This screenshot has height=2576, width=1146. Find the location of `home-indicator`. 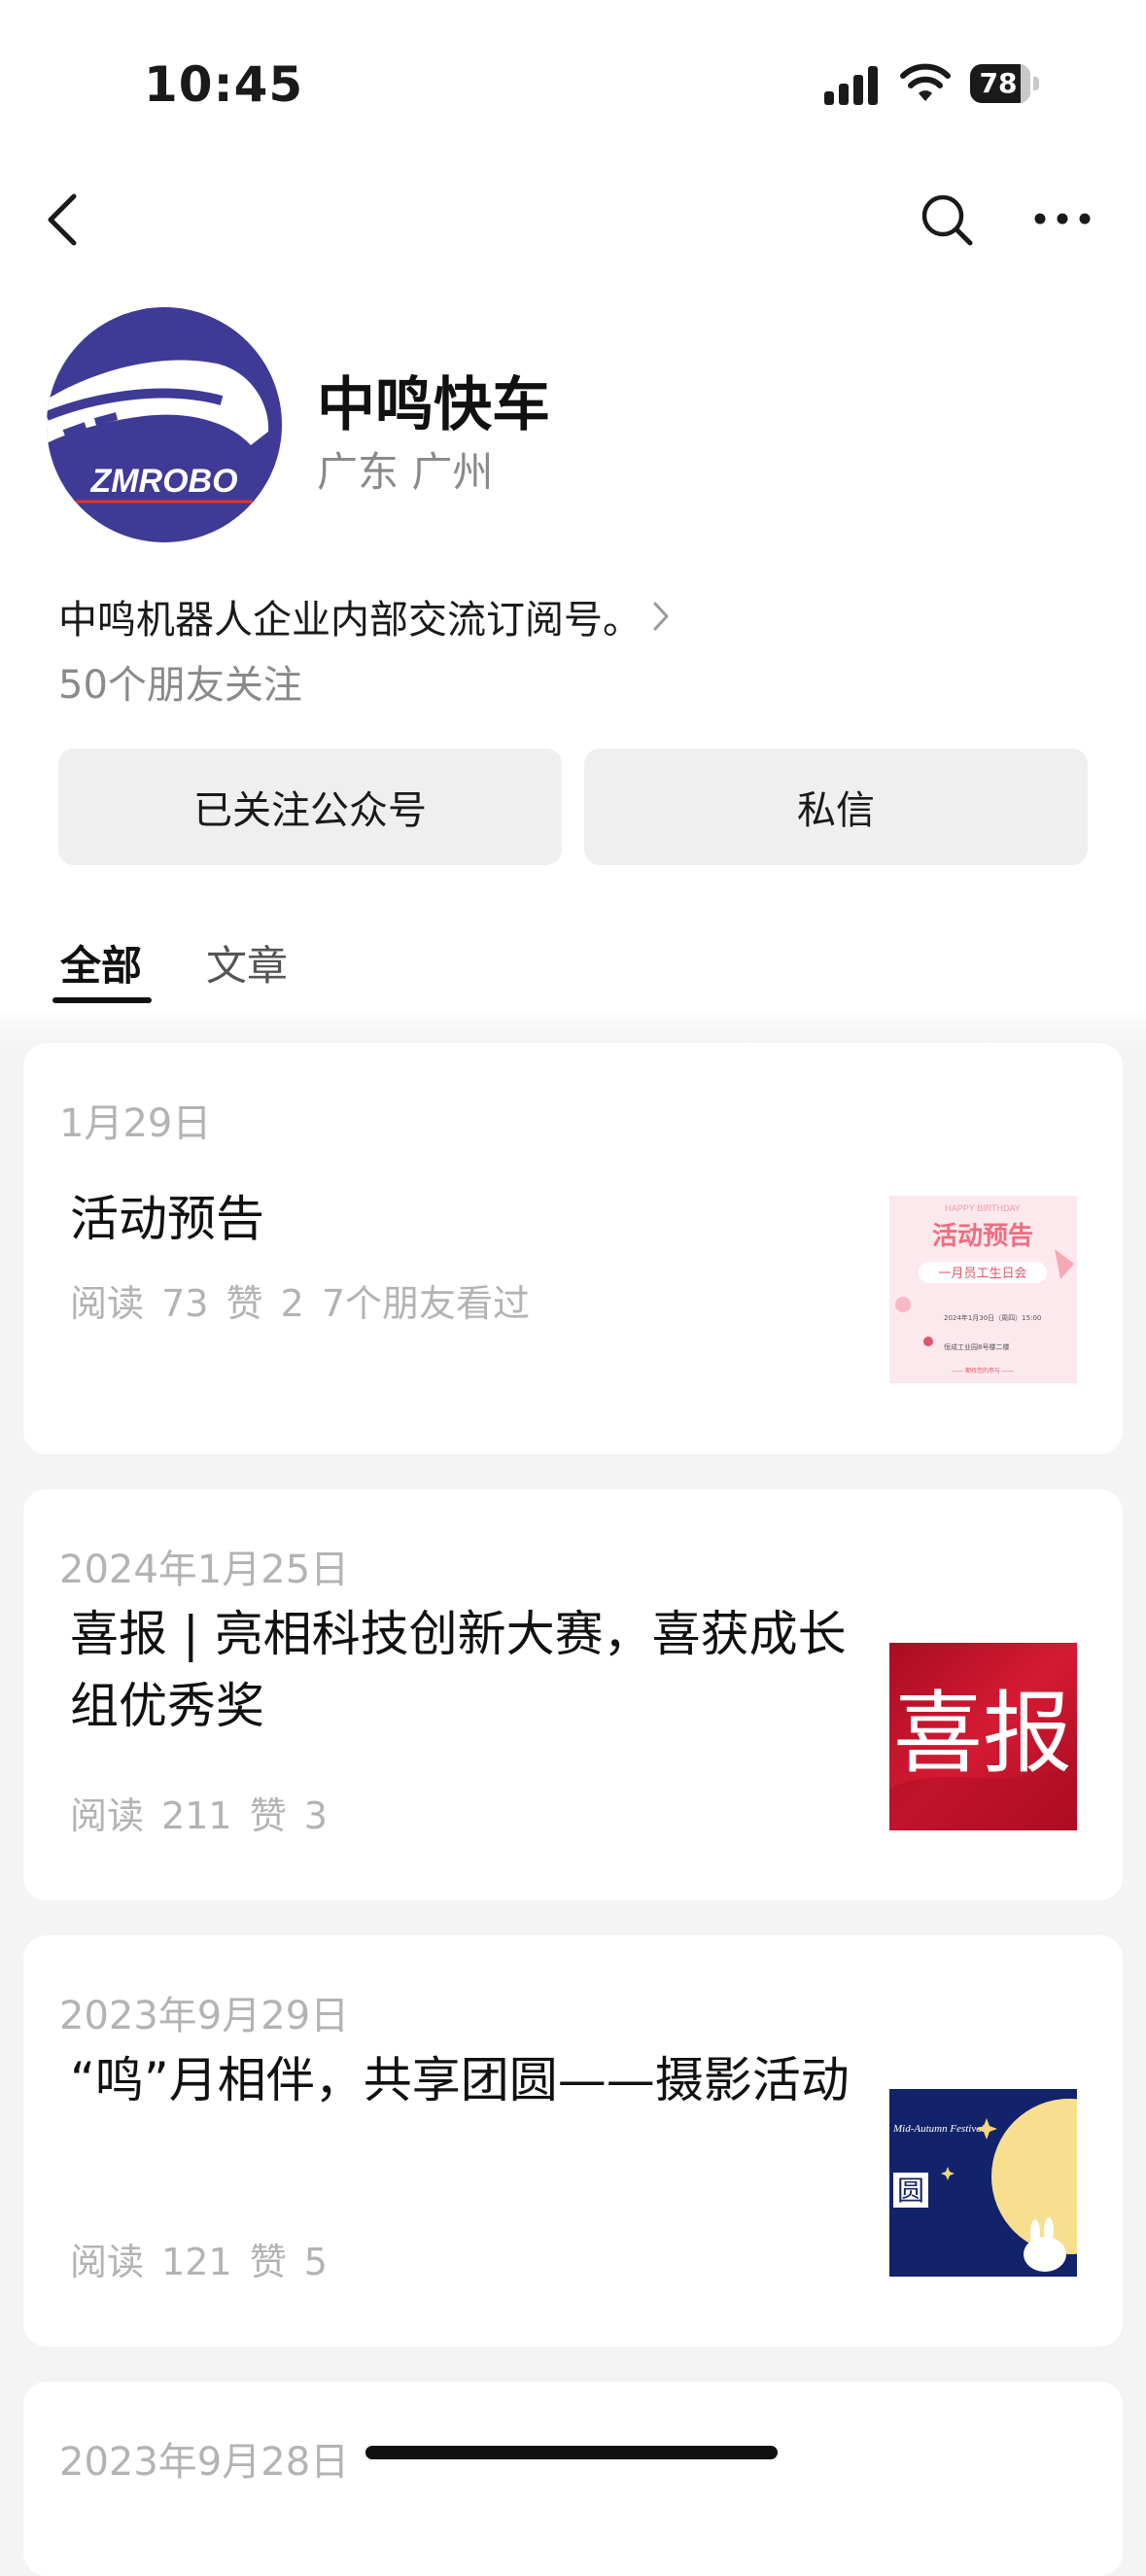

home-indicator is located at coordinates (572, 2452).